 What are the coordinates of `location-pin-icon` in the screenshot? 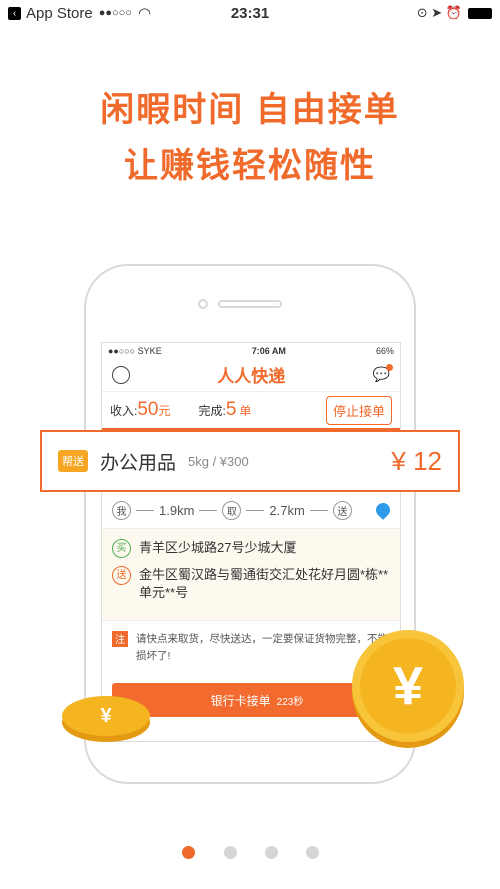 It's located at (383, 510).